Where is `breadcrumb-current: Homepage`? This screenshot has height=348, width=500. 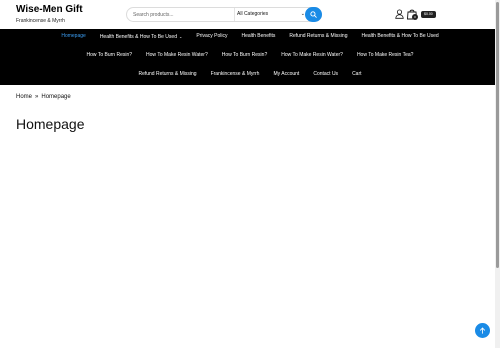
breadcrumb-current: Homepage is located at coordinates (56, 97).